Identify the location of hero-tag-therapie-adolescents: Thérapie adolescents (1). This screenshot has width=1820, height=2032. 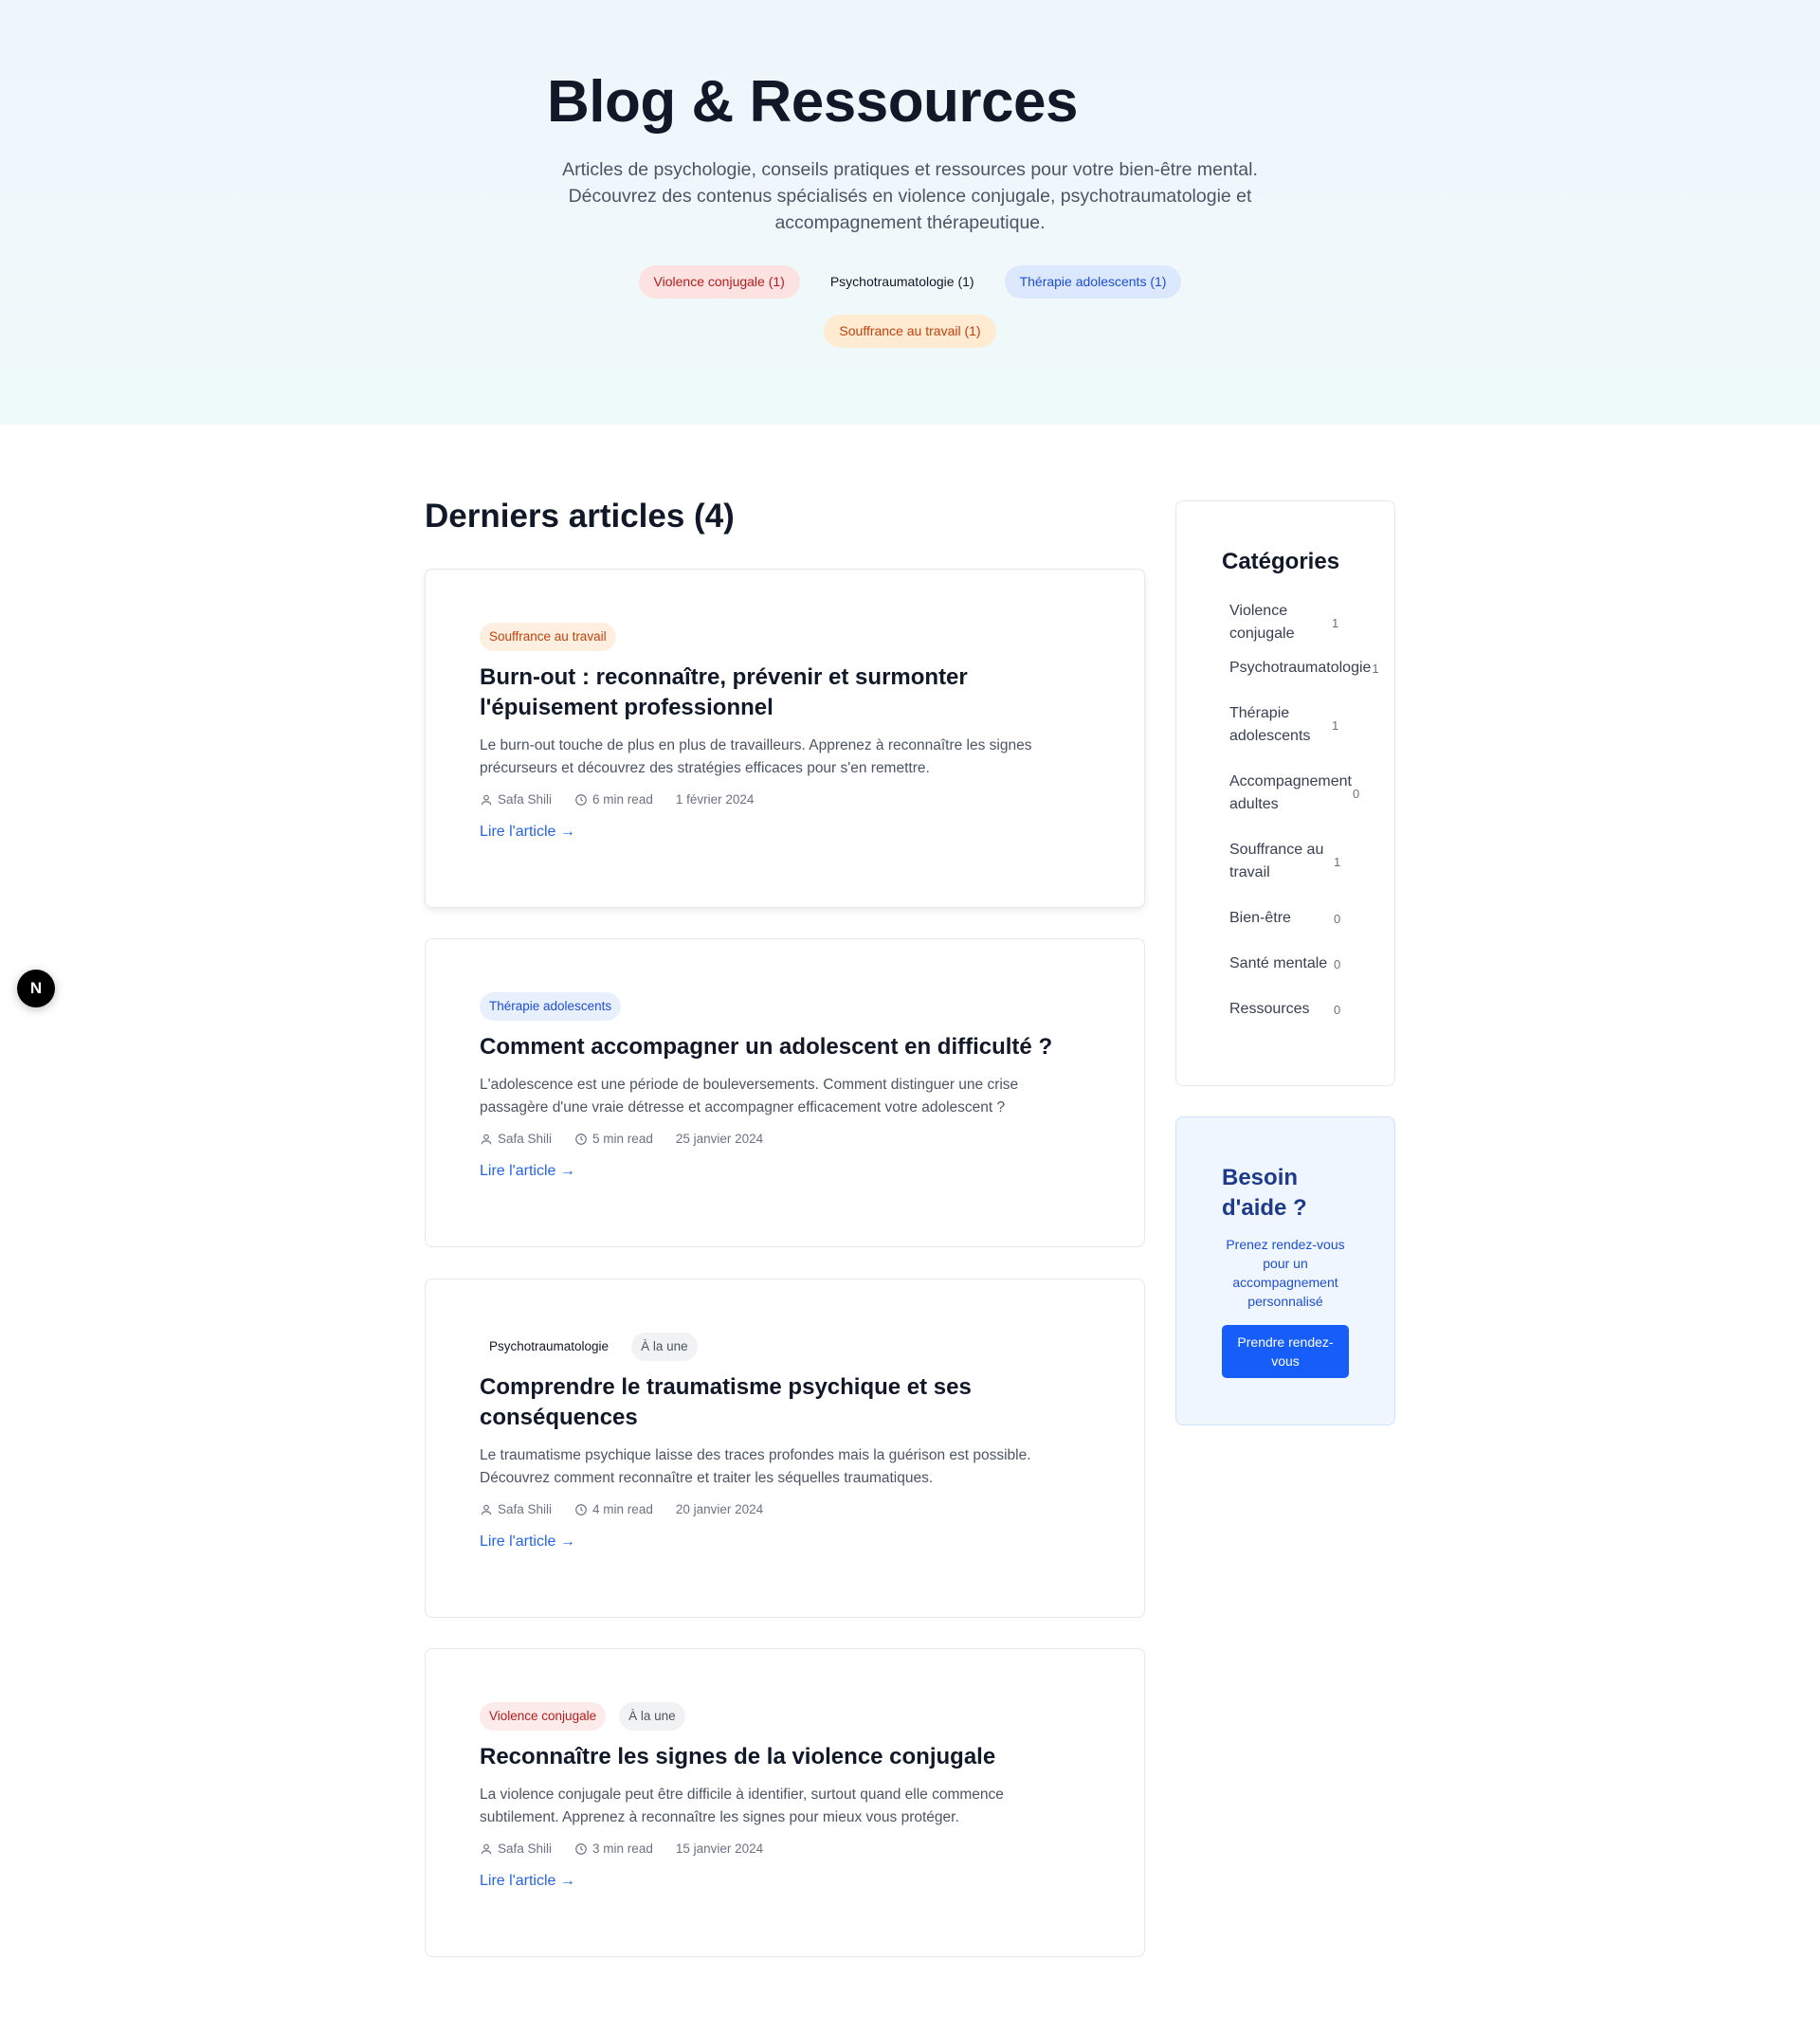
(1093, 282).